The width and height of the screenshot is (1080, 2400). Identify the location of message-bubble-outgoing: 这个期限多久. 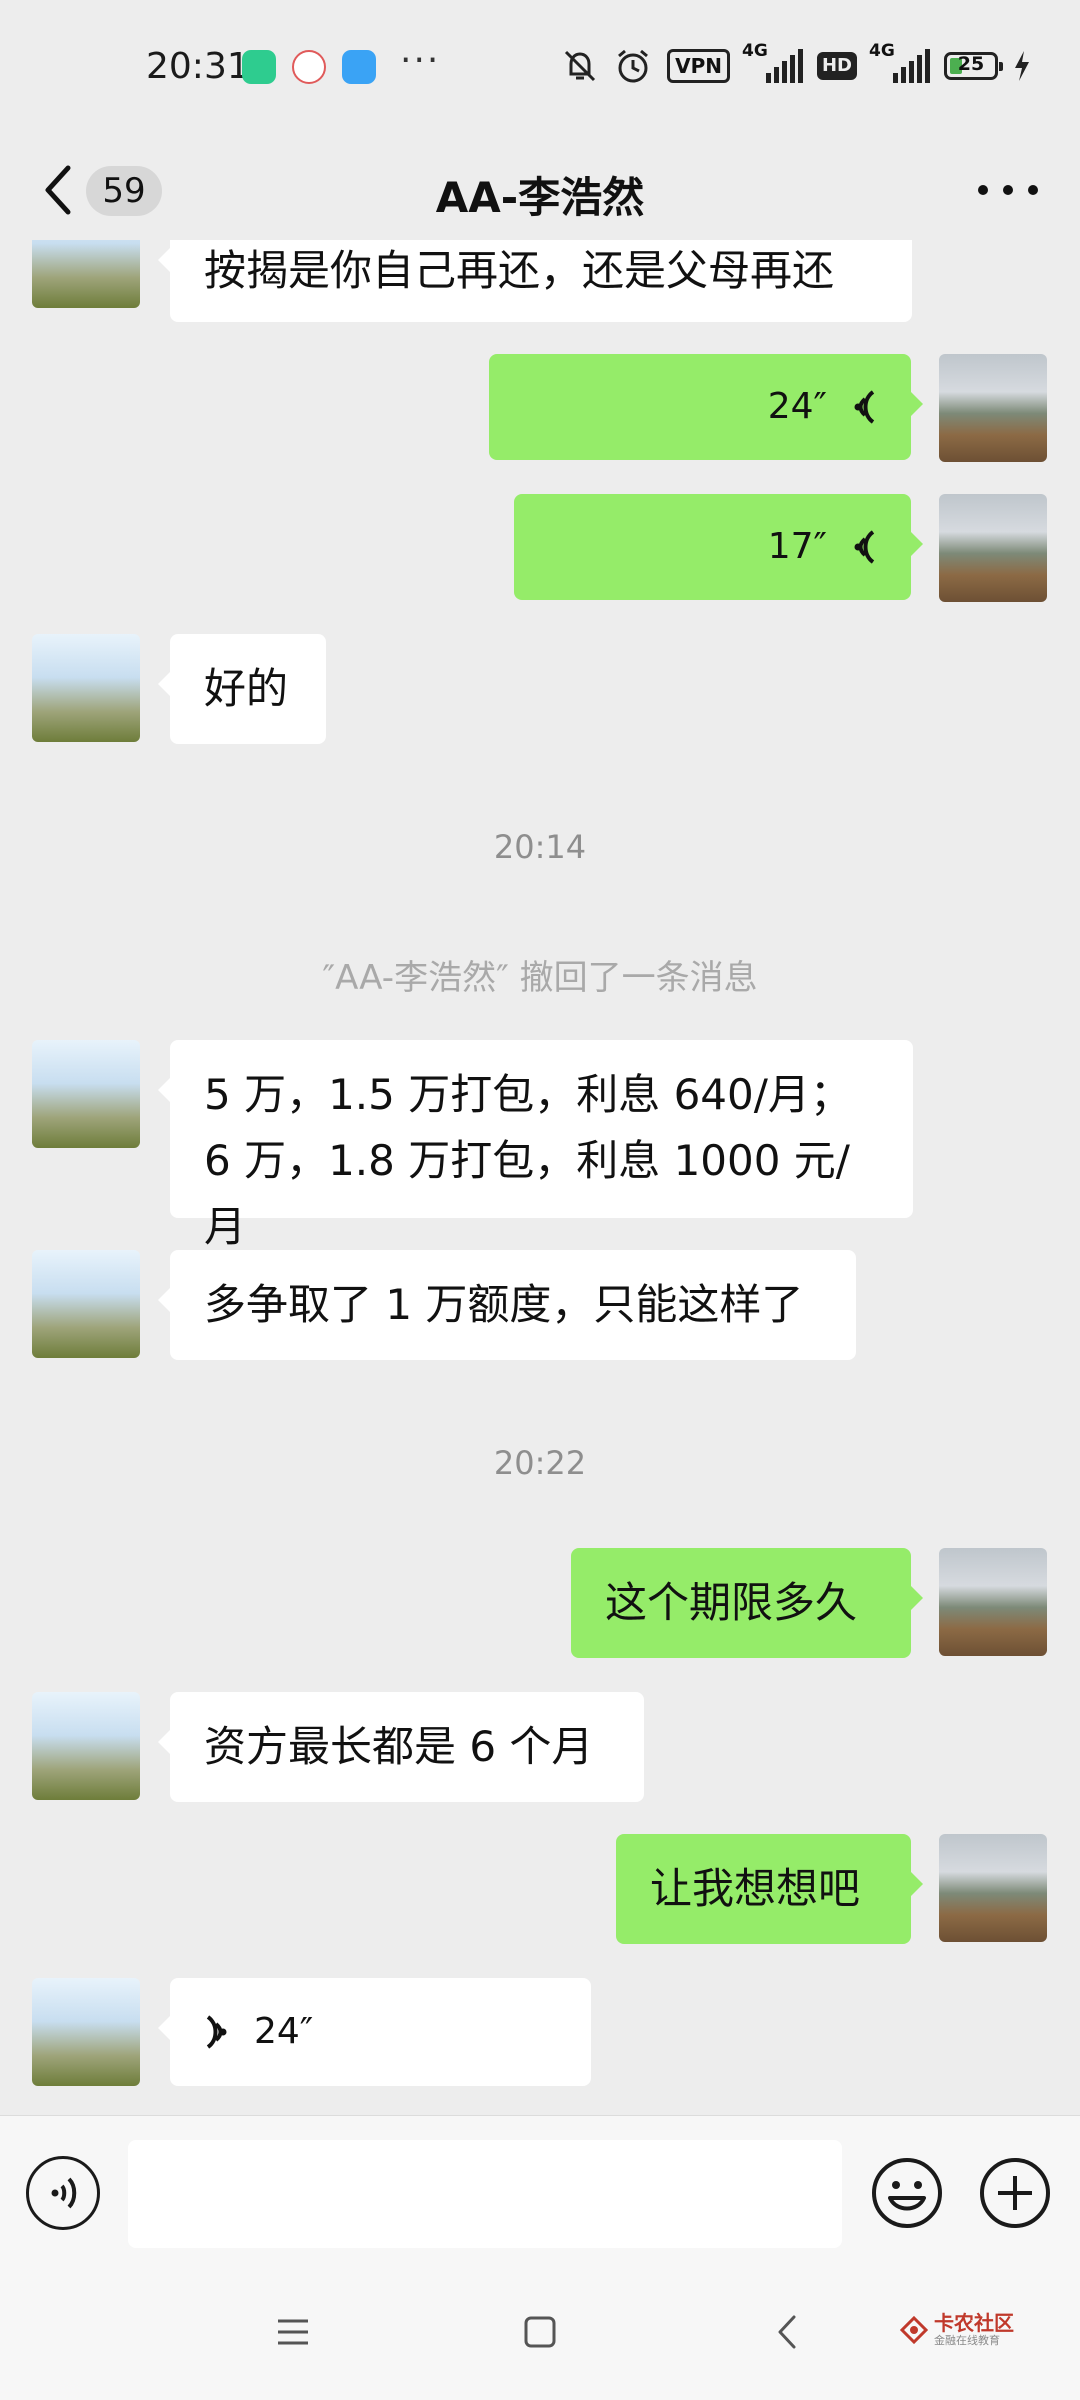
(747, 1603).